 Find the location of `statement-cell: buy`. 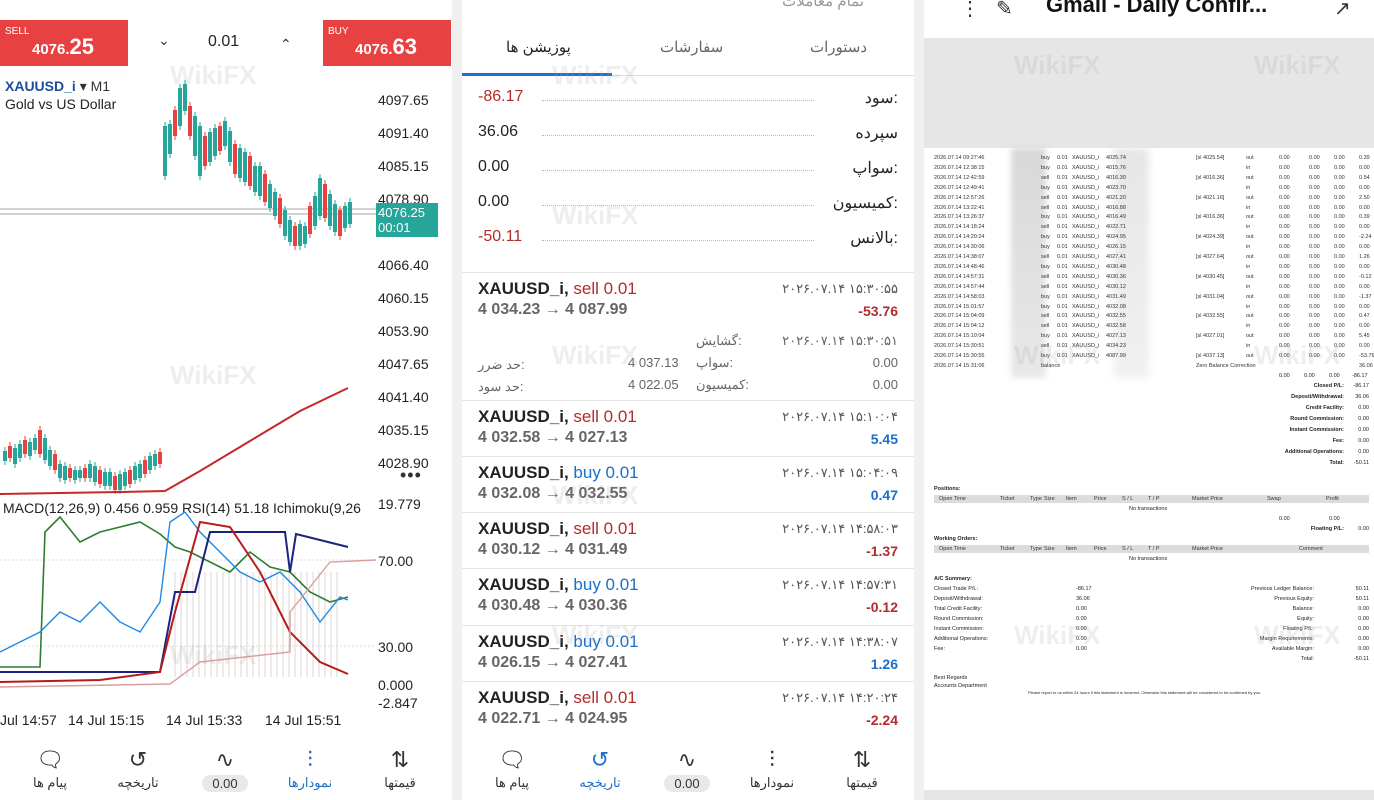

statement-cell: buy is located at coordinates (1045, 187).